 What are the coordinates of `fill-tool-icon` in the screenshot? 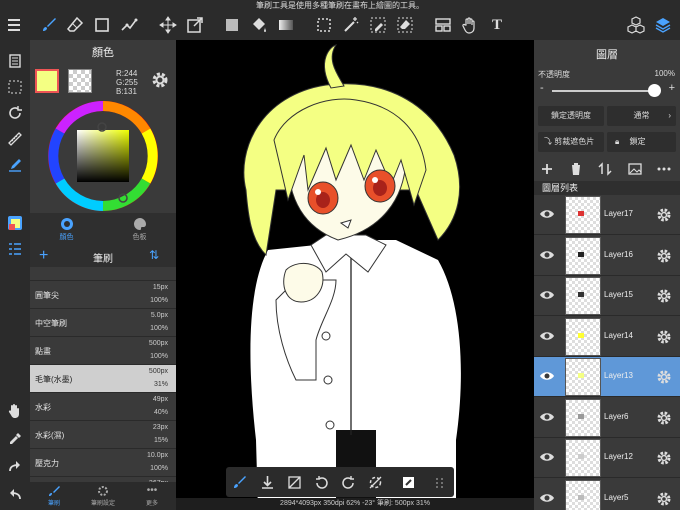 It's located at (408, 482).